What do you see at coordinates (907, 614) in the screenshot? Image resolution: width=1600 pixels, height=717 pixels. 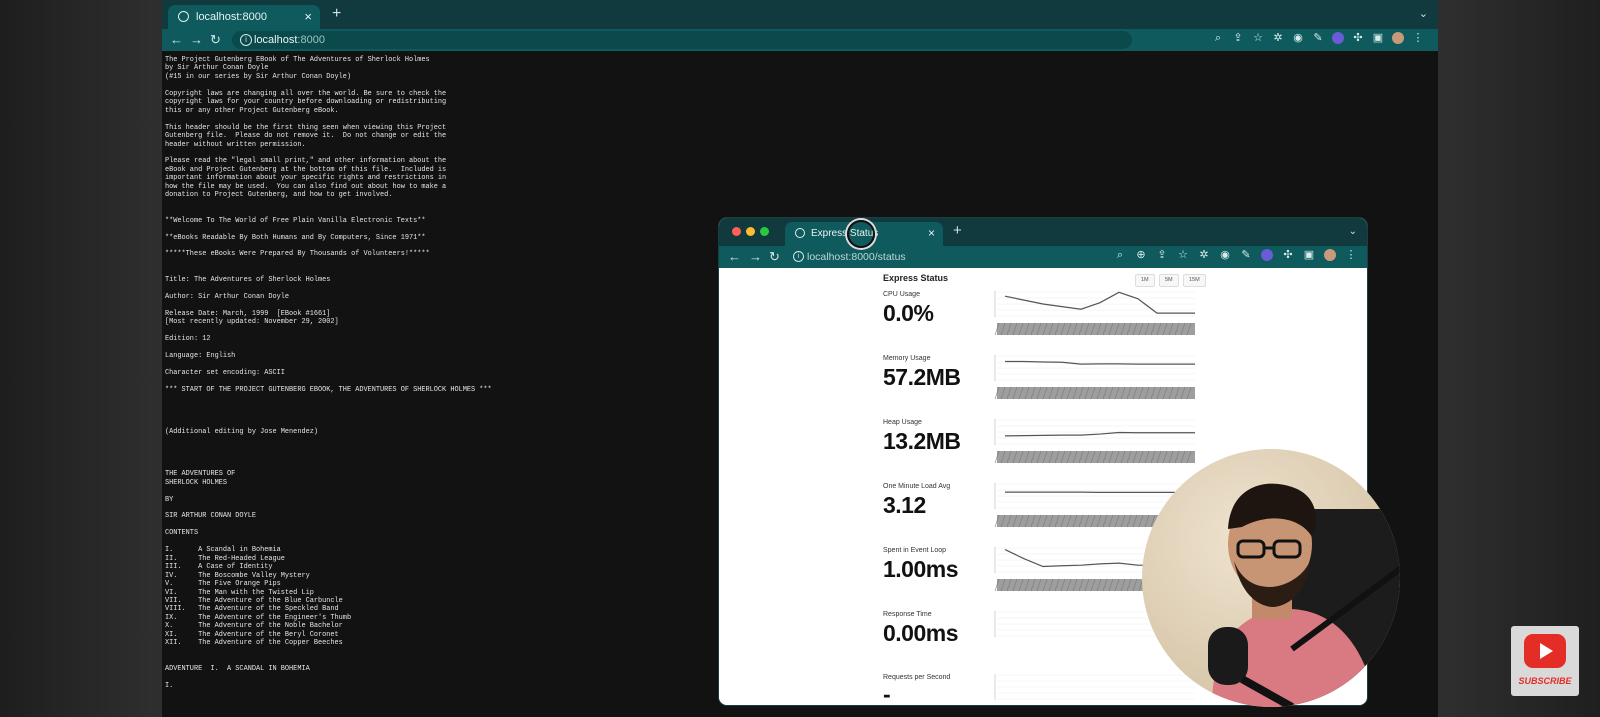 I see `response-time-label: Response Time` at bounding box center [907, 614].